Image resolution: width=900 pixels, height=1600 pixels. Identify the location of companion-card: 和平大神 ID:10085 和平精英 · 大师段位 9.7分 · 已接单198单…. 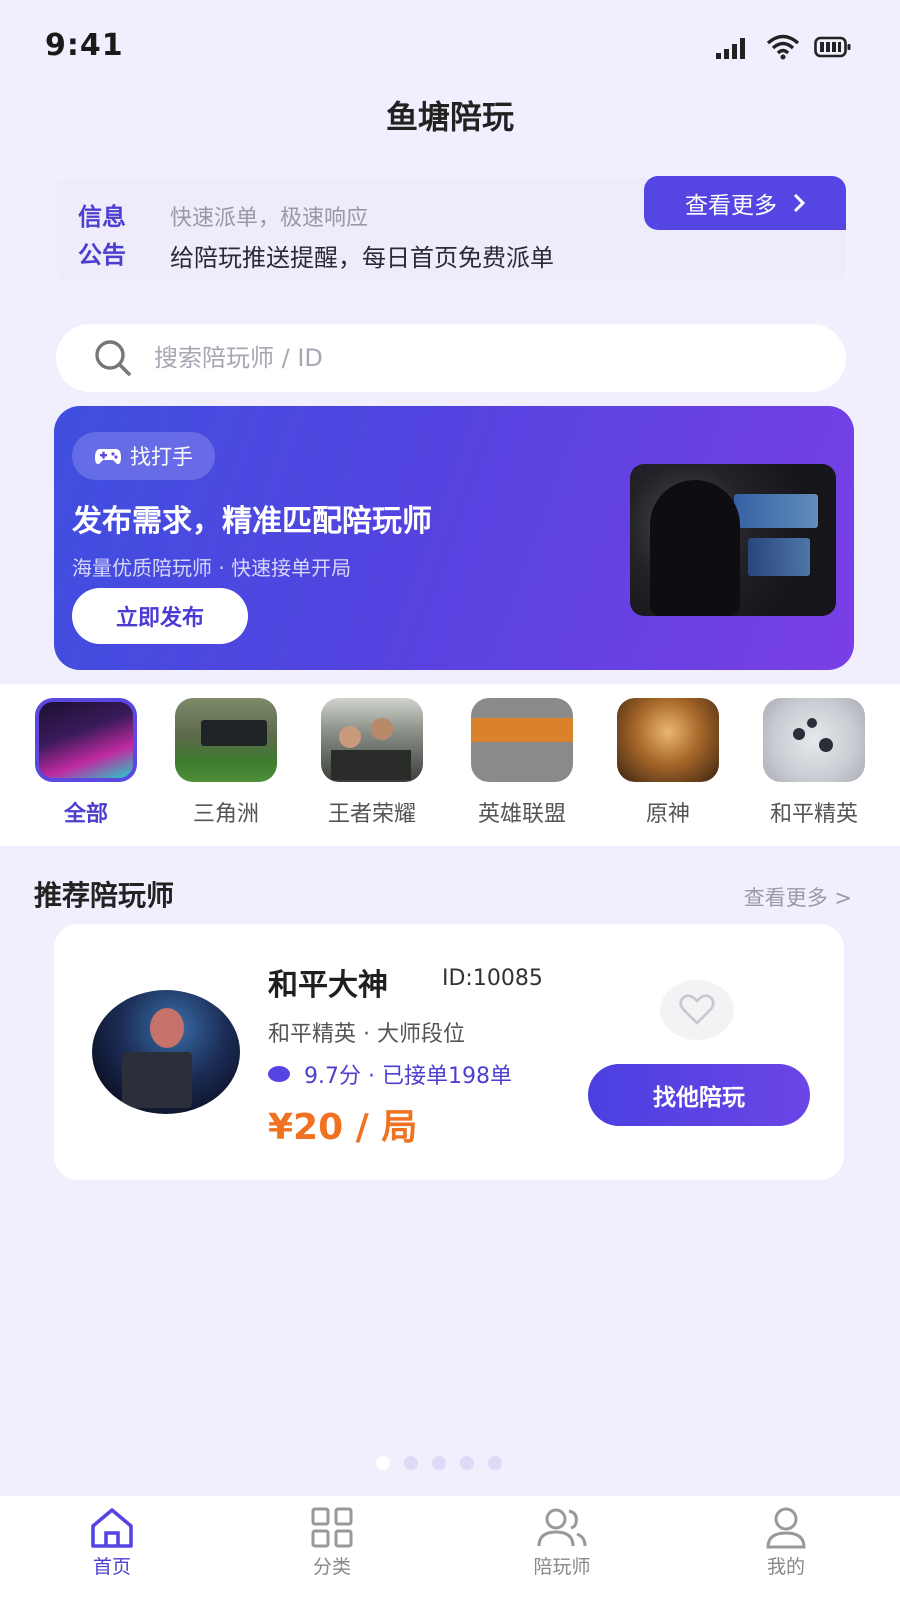
(449, 1052).